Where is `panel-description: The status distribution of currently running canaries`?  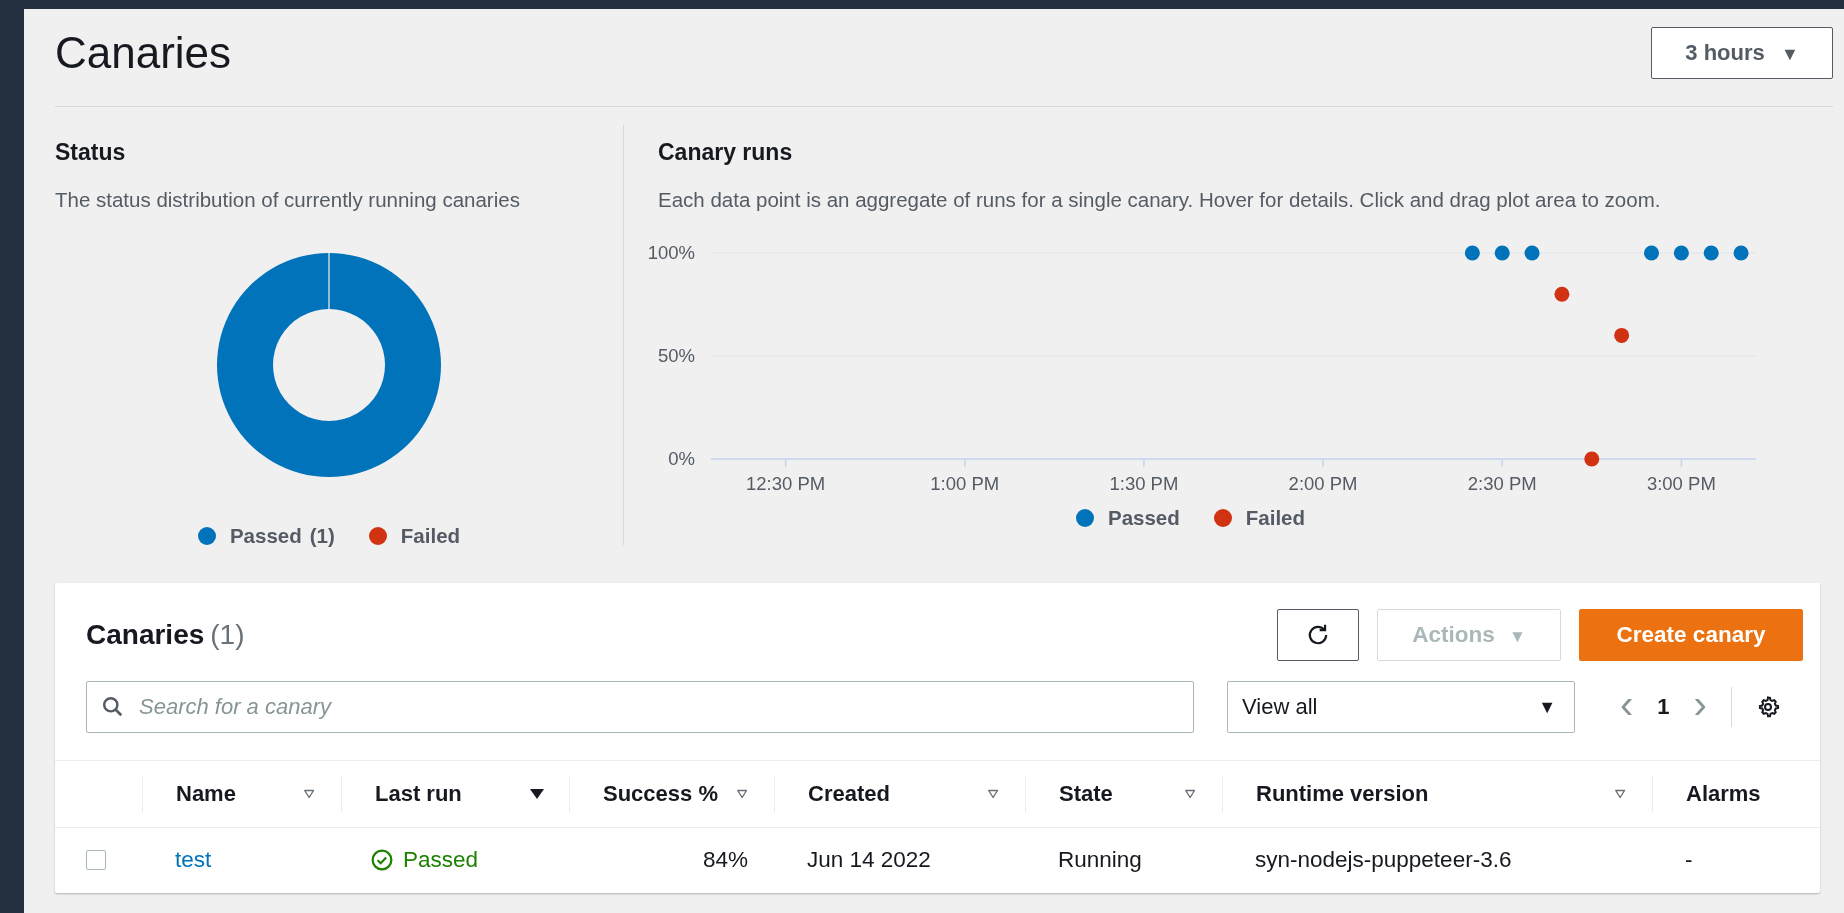 panel-description: The status distribution of currently running canaries is located at coordinates (288, 200).